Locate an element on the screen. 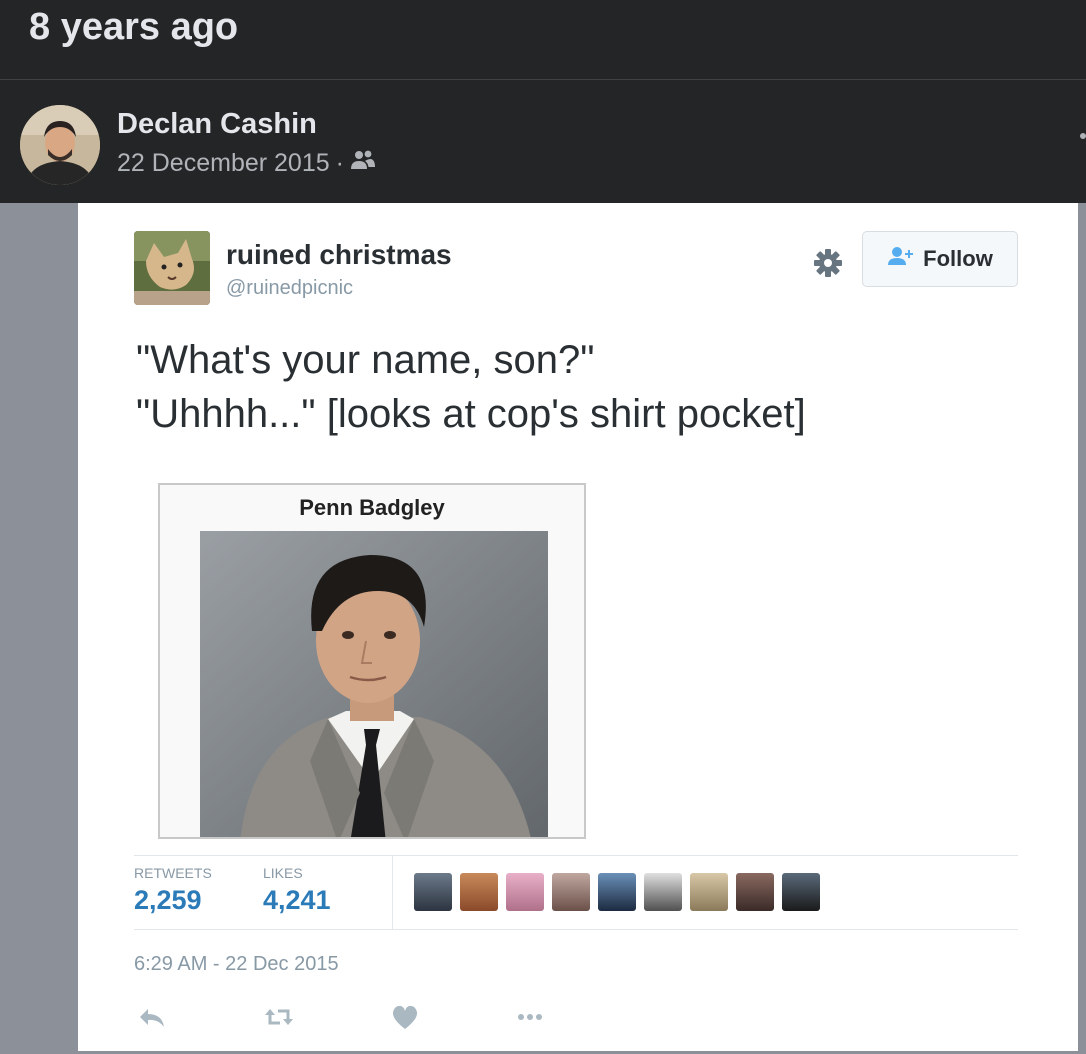 This screenshot has width=1086, height=1054. retweet-icon is located at coordinates (278, 1017).